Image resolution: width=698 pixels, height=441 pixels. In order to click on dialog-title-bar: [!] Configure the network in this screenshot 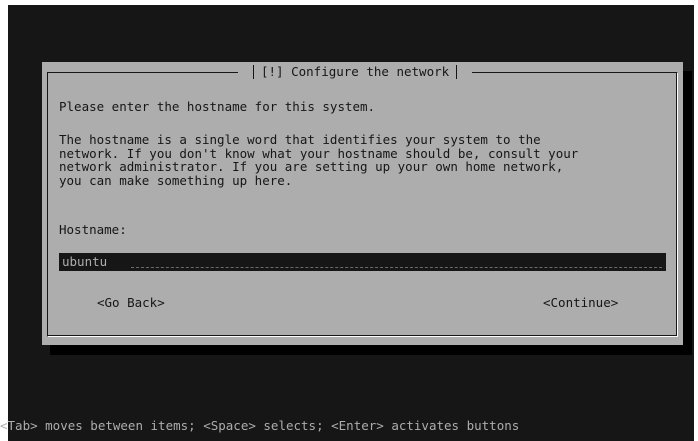, I will do `click(355, 72)`.